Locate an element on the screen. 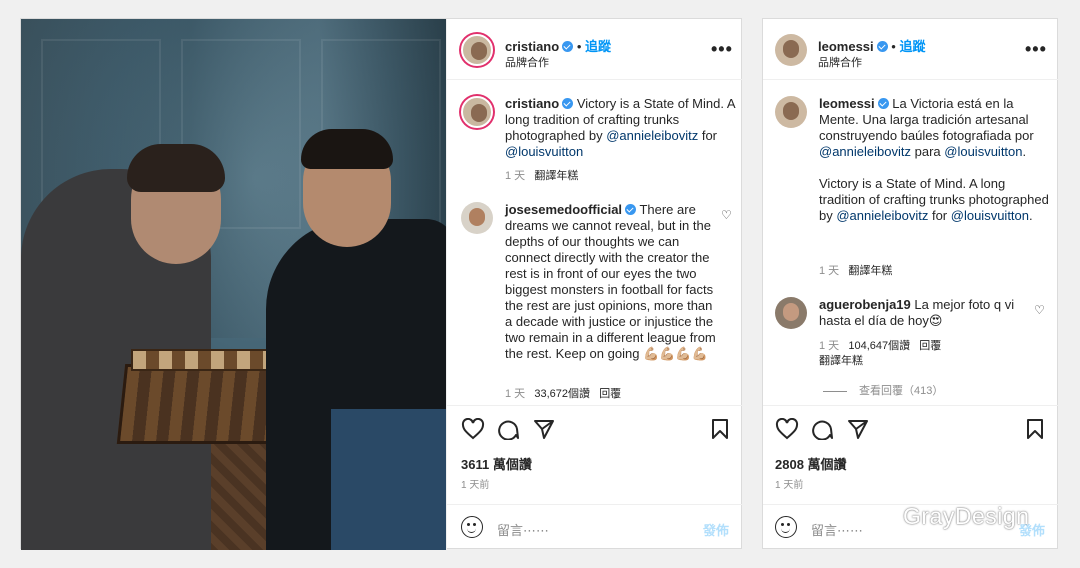  comment-likes: 104,647個讚 is located at coordinates (879, 346).